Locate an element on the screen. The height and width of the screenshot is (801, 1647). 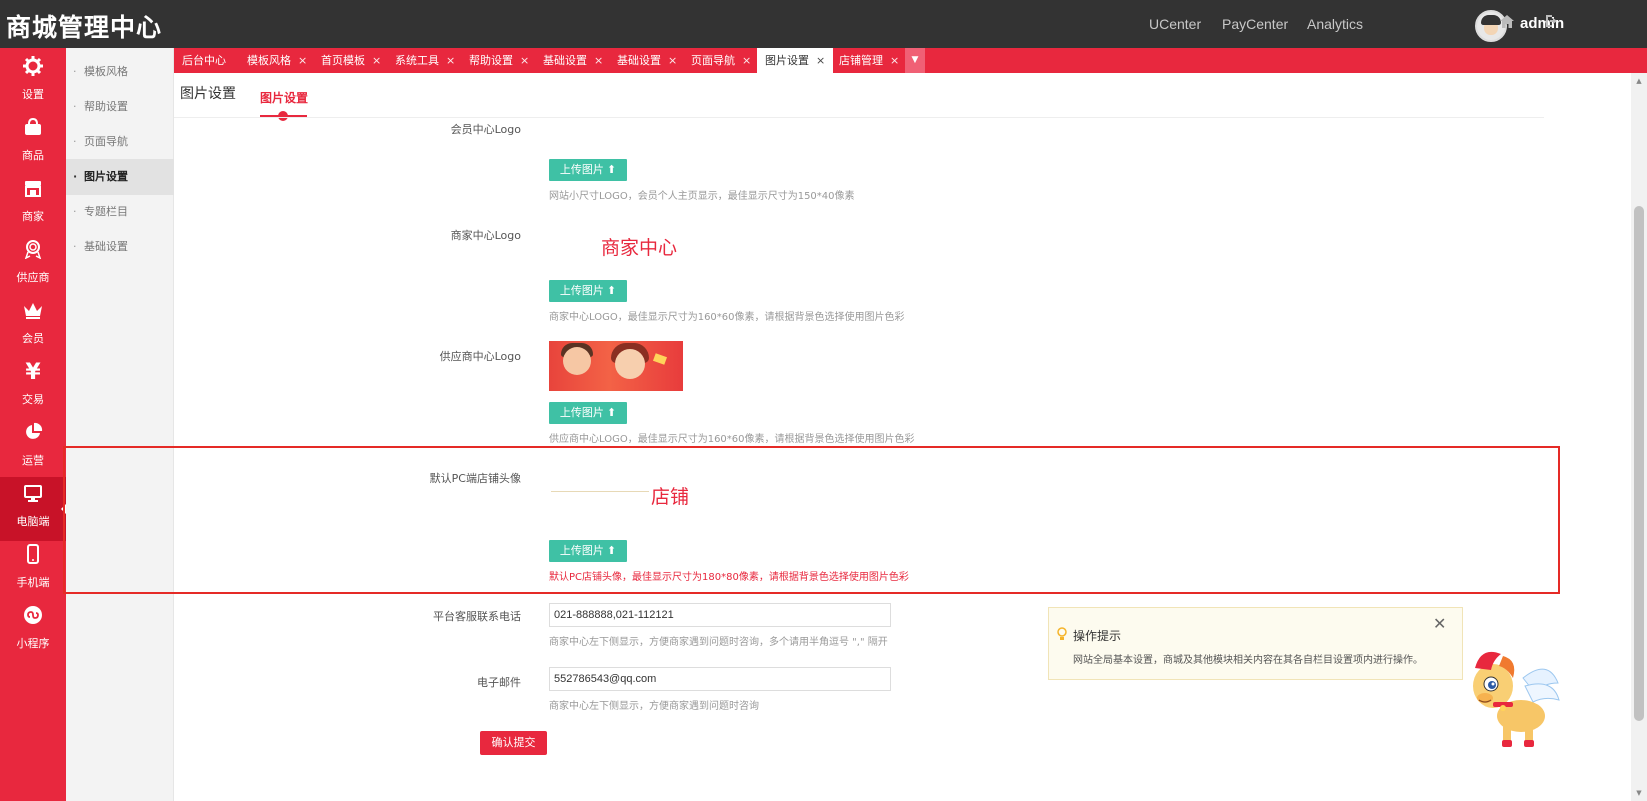
email-input: 552786543@qq.com is located at coordinates (720, 679).